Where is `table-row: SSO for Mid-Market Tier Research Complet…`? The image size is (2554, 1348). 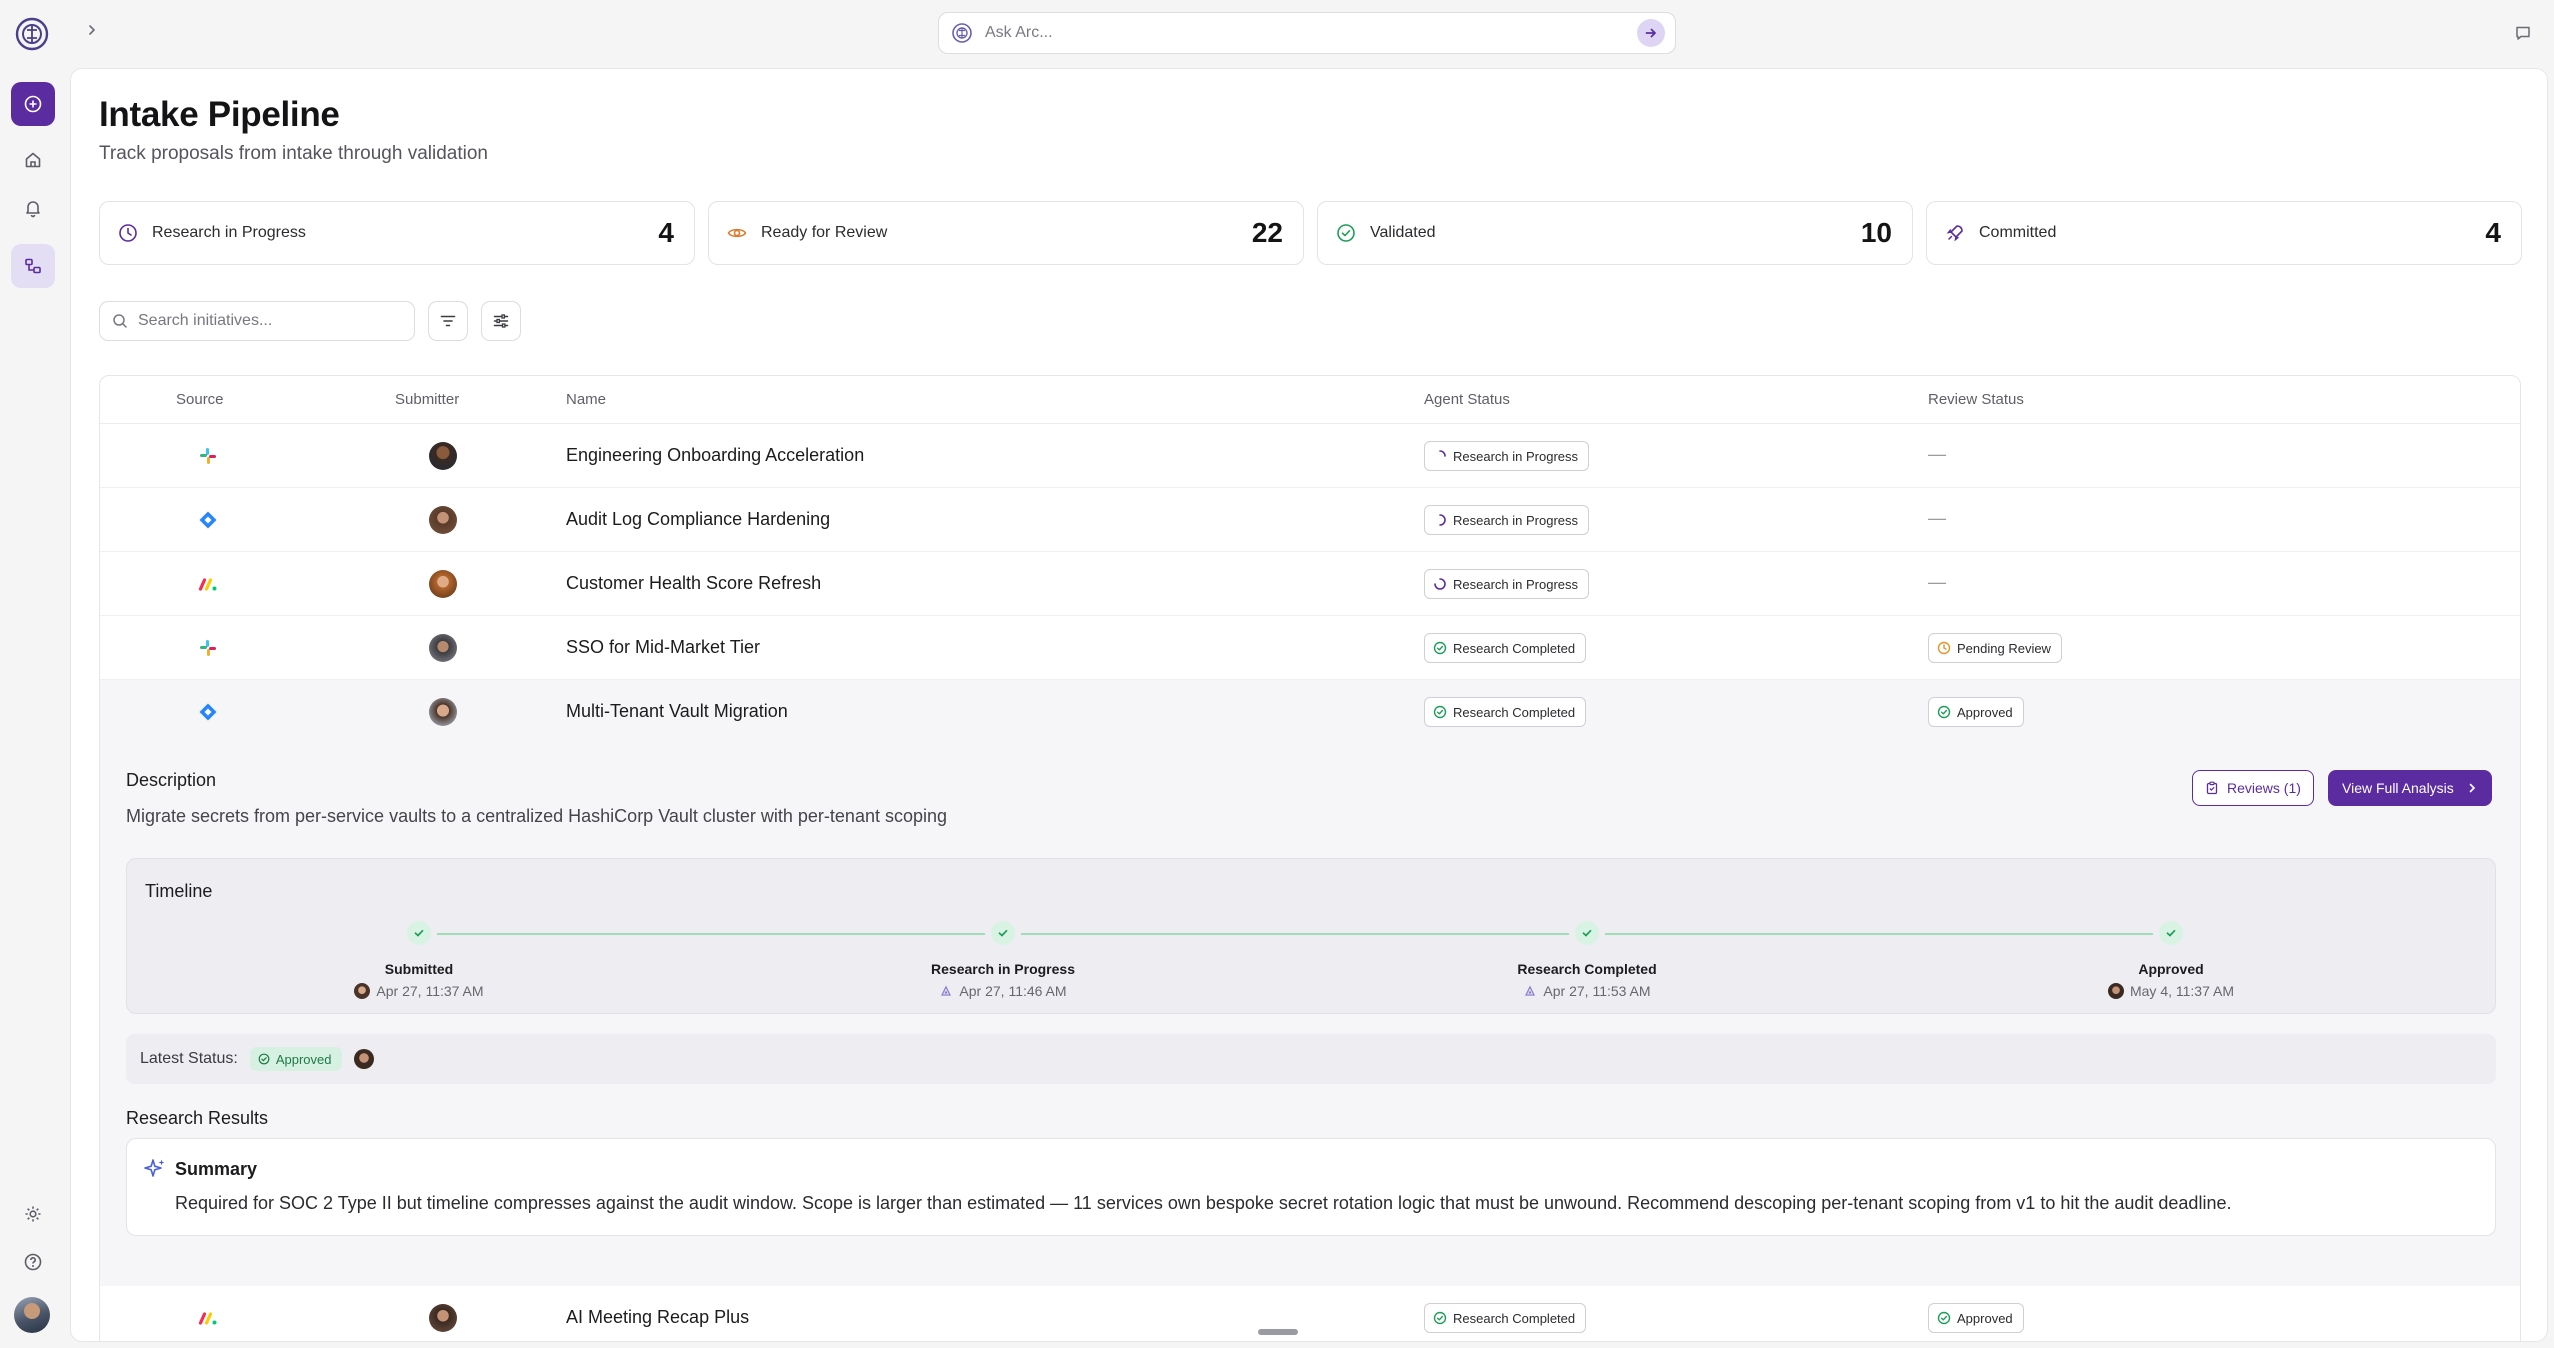
table-row: SSO for Mid-Market Tier Research Complet… is located at coordinates (1310, 648).